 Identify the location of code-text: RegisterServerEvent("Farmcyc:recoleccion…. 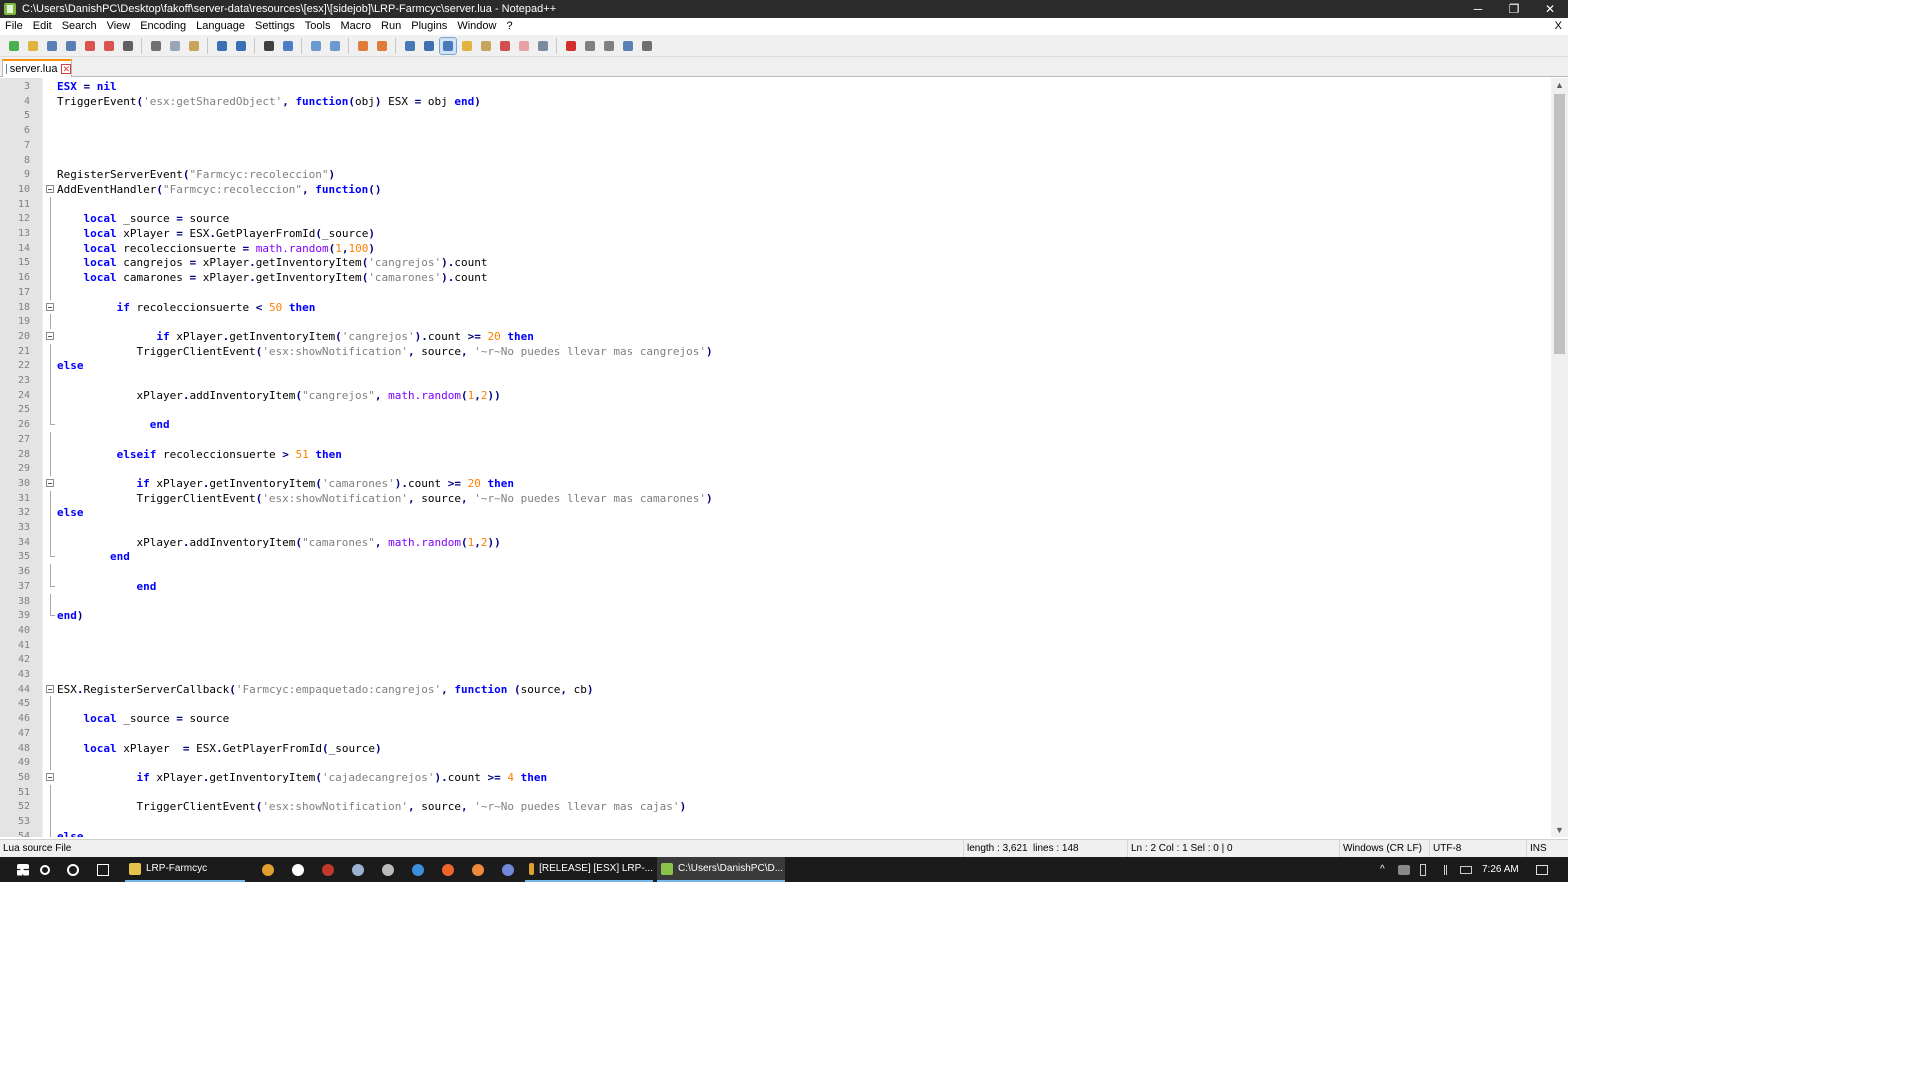
(196, 174).